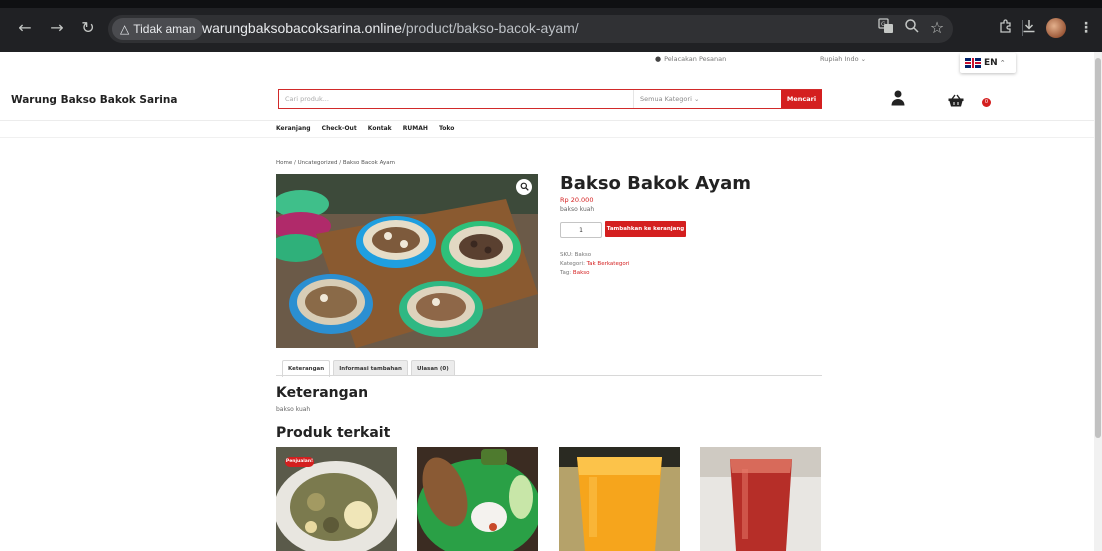 The height and width of the screenshot is (551, 1102). I want to click on arrow-right-icon: →, so click(57, 28).